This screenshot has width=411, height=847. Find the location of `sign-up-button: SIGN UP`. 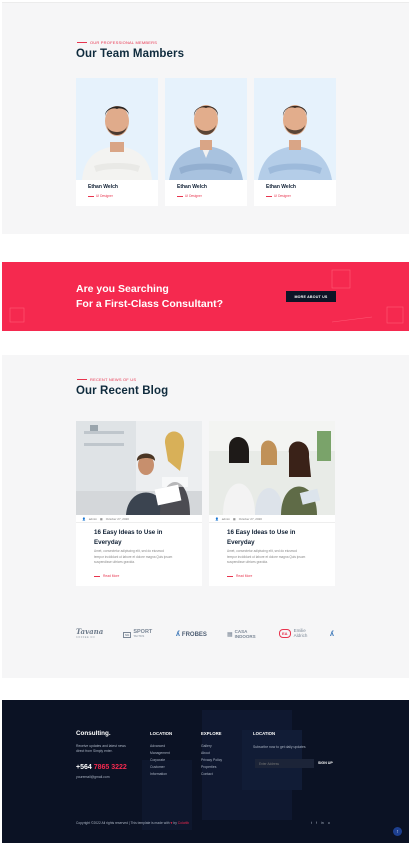

sign-up-button: SIGN UP is located at coordinates (325, 763).